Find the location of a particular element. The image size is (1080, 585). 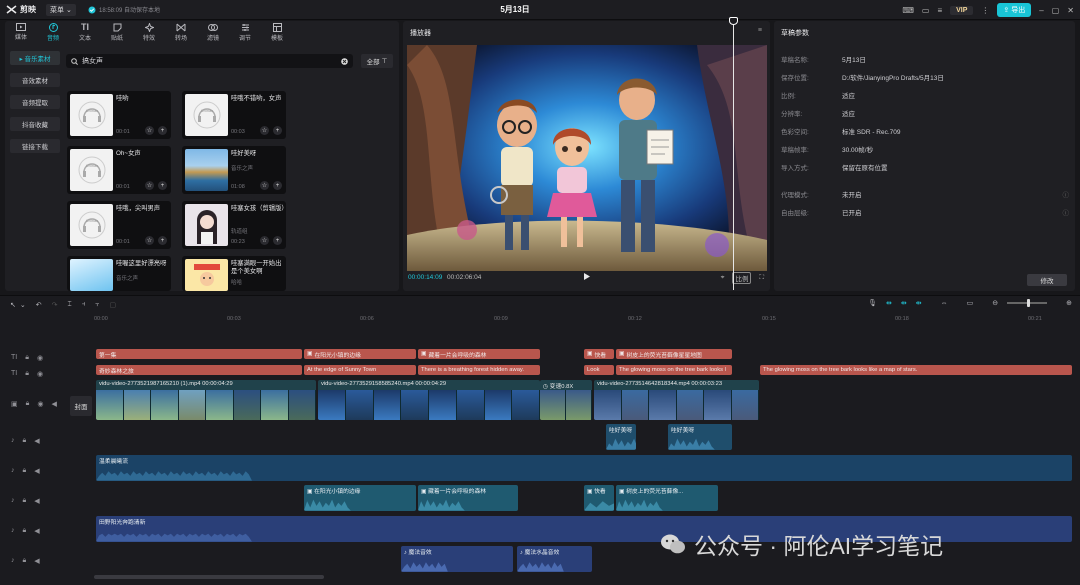

export-button: ⇪ 导出 is located at coordinates (1014, 10).